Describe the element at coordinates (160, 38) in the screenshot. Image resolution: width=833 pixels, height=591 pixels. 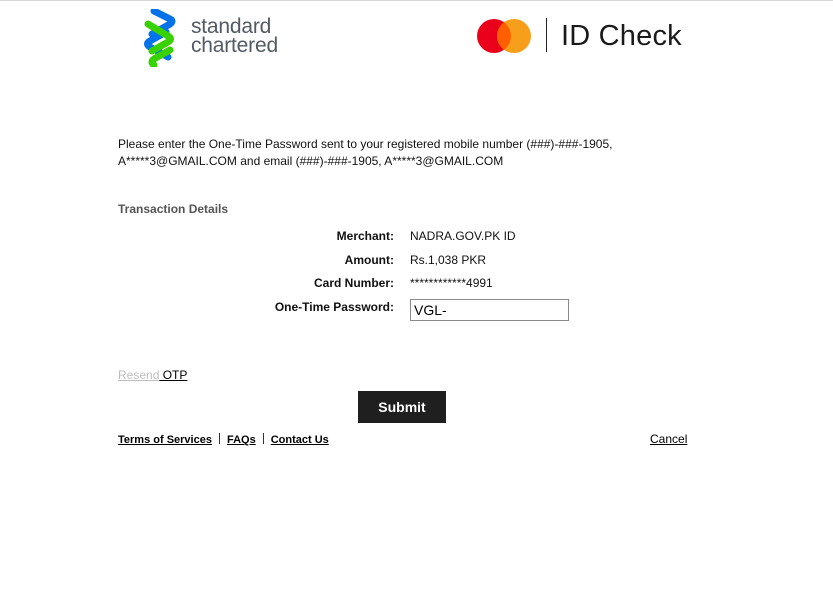
I see `standard-chartered-mark-icon` at that location.